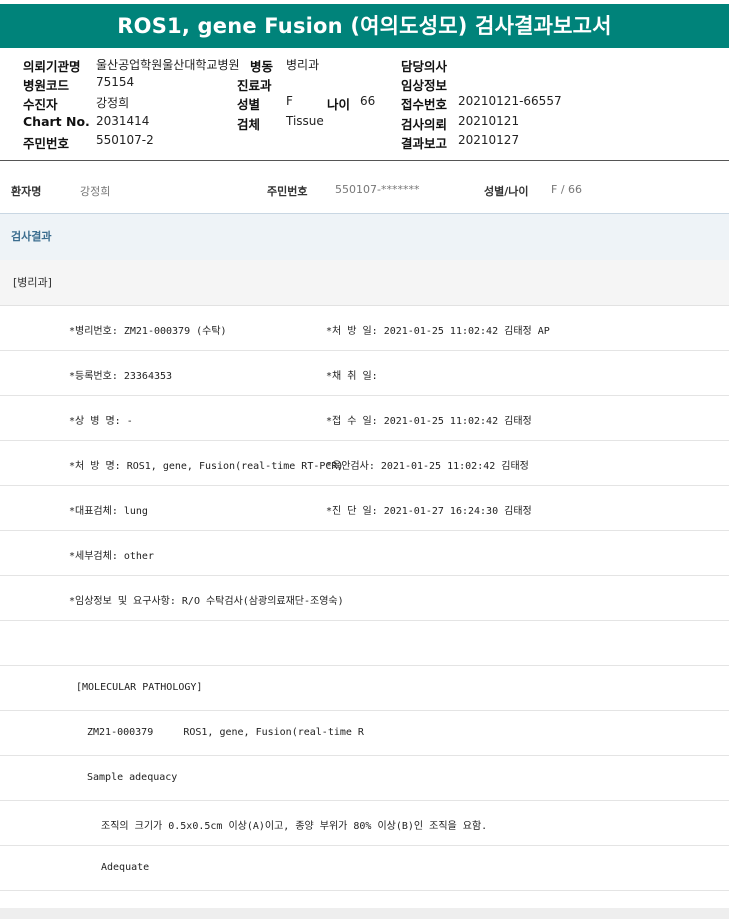 The height and width of the screenshot is (919, 729). I want to click on result-row: [MOLECULAR PATHOLOGY], so click(364, 688).